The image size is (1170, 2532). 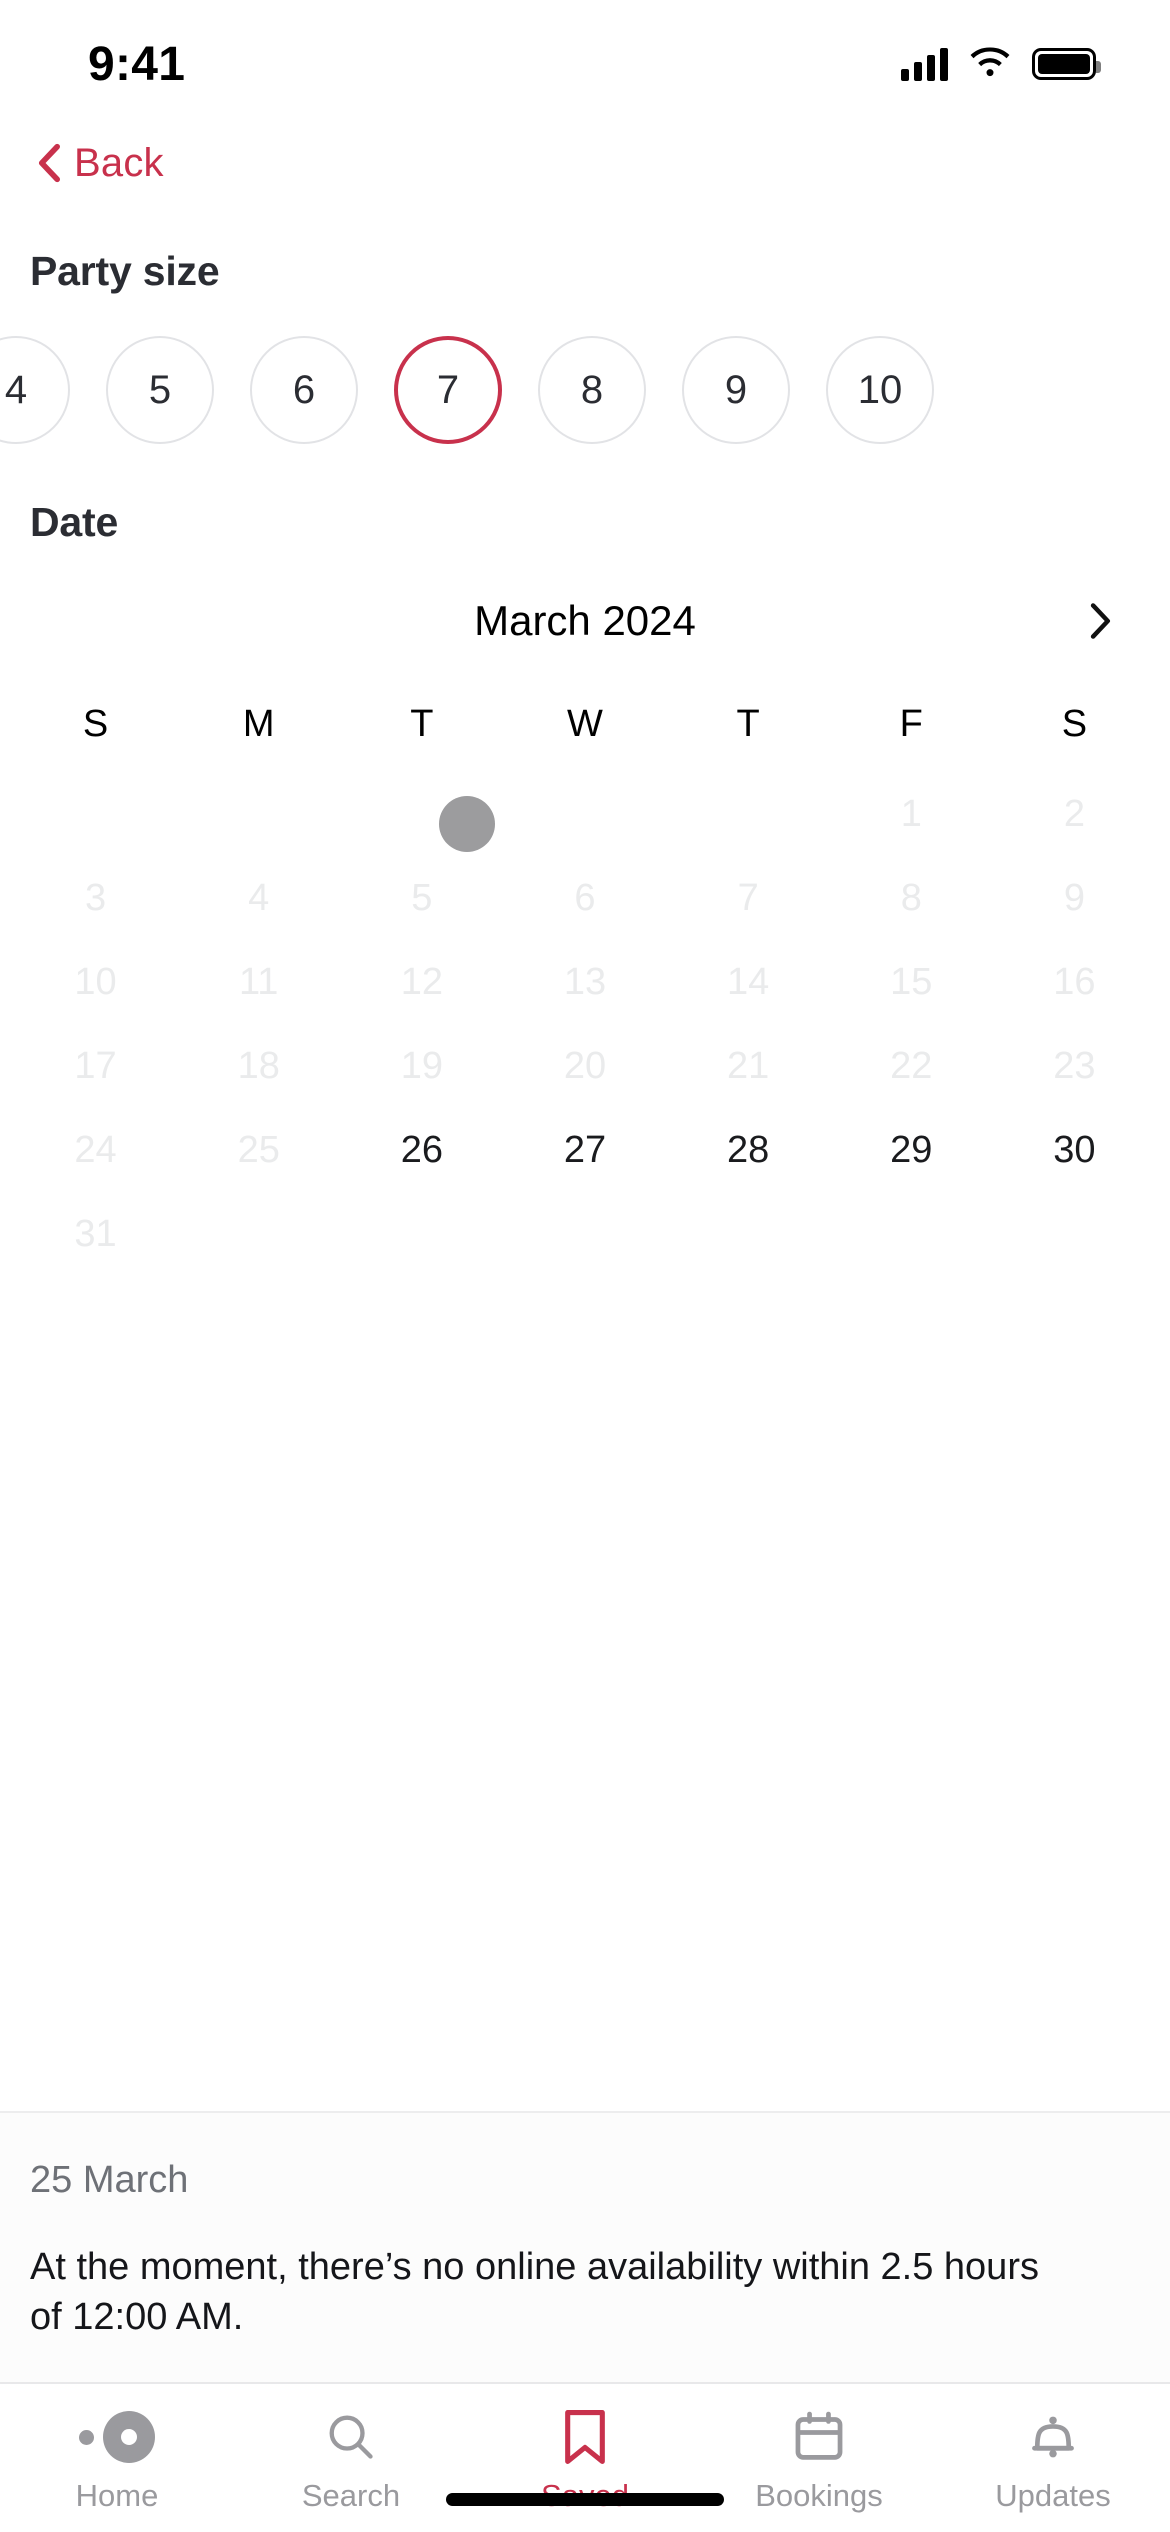 I want to click on calendar-weekday-0: S, so click(x=95, y=723).